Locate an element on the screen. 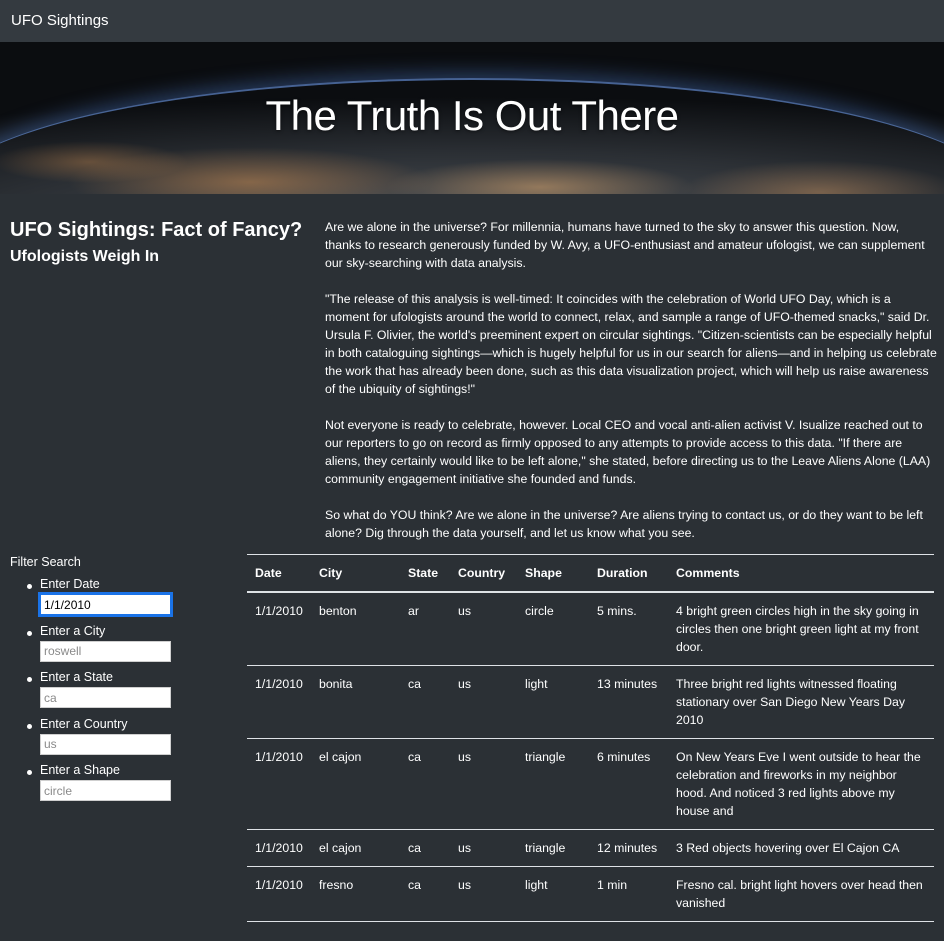 Image resolution: width=944 pixels, height=941 pixels. city-input is located at coordinates (105, 651).